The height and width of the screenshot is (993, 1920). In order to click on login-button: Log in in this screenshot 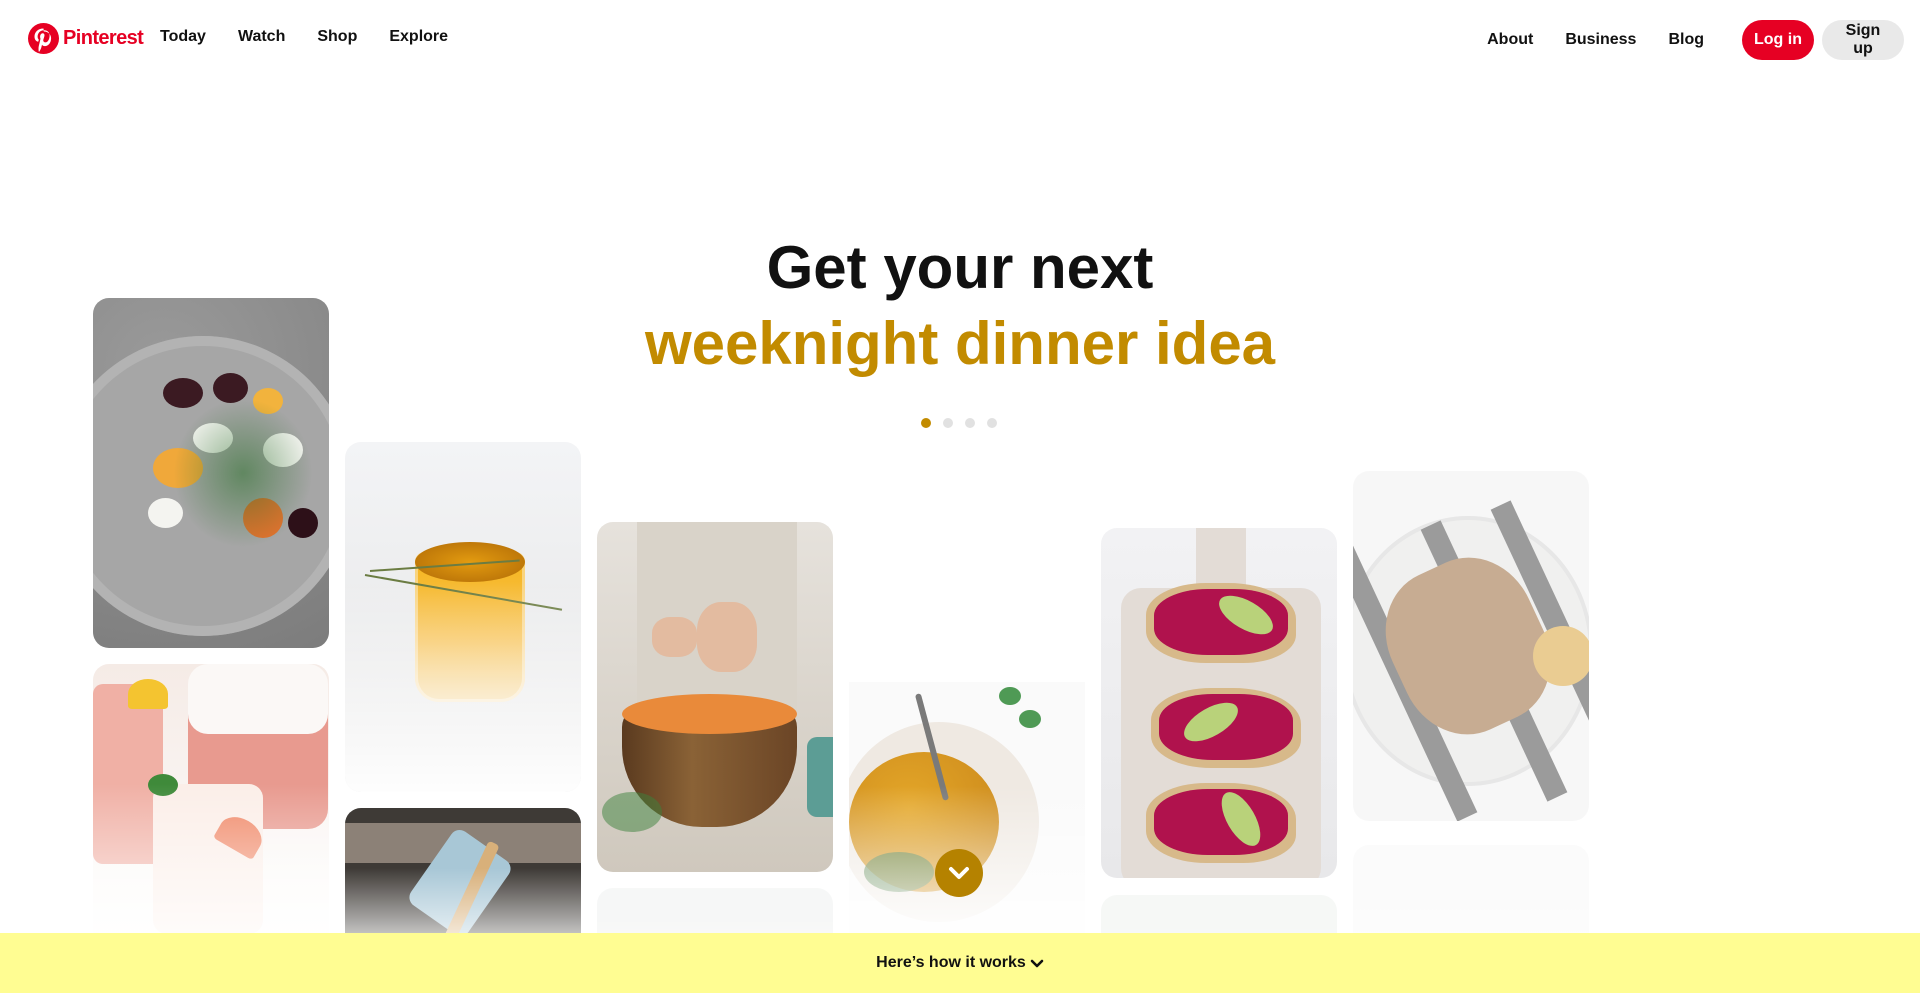, I will do `click(1778, 40)`.